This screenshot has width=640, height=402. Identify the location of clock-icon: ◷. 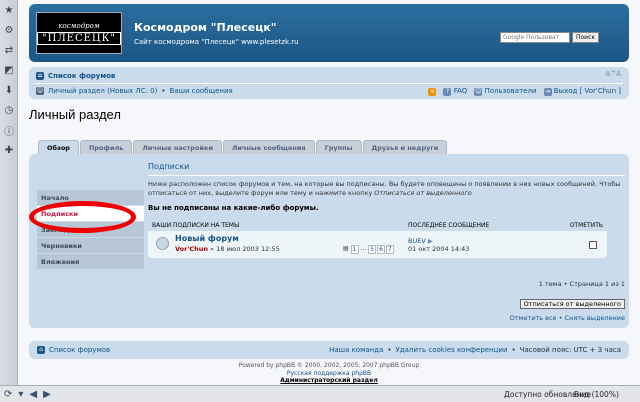
(9, 110).